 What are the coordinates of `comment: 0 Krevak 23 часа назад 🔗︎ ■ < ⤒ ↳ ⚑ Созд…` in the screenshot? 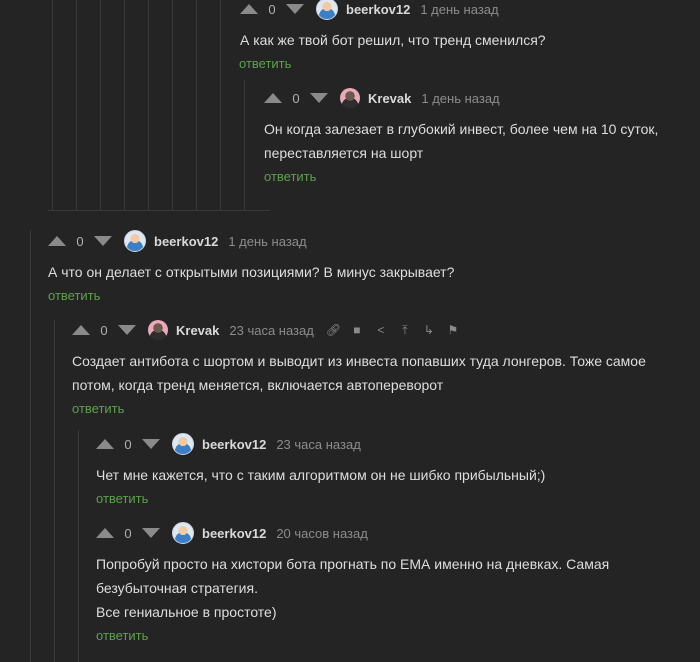 It's located at (359, 367).